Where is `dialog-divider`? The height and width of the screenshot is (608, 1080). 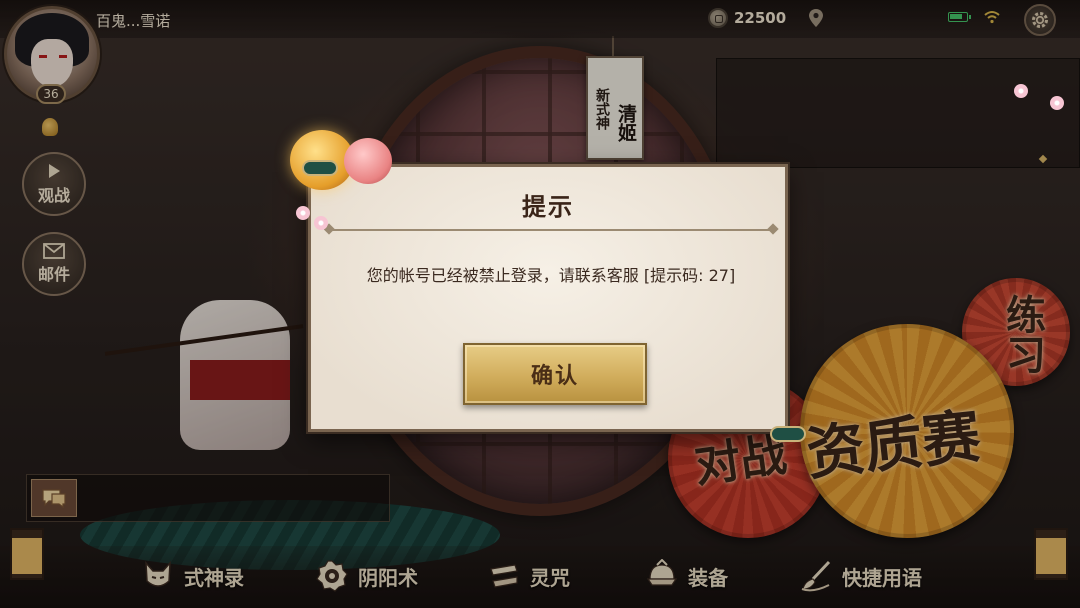
dialog-divider is located at coordinates (551, 230).